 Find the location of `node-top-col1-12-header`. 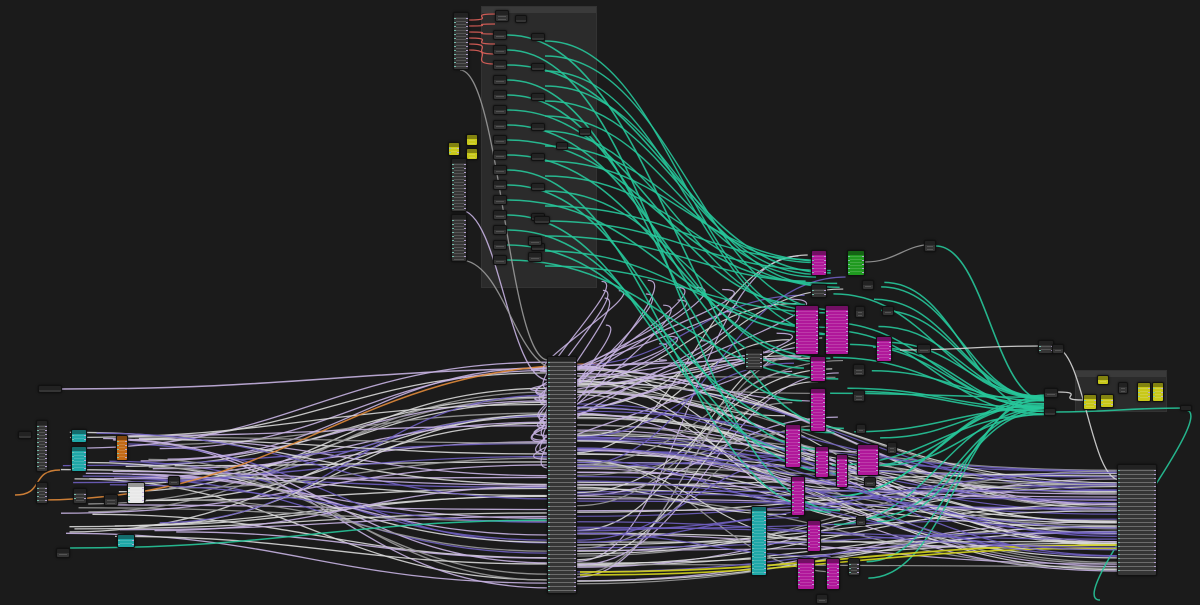

node-top-col1-12-header is located at coordinates (500, 213).